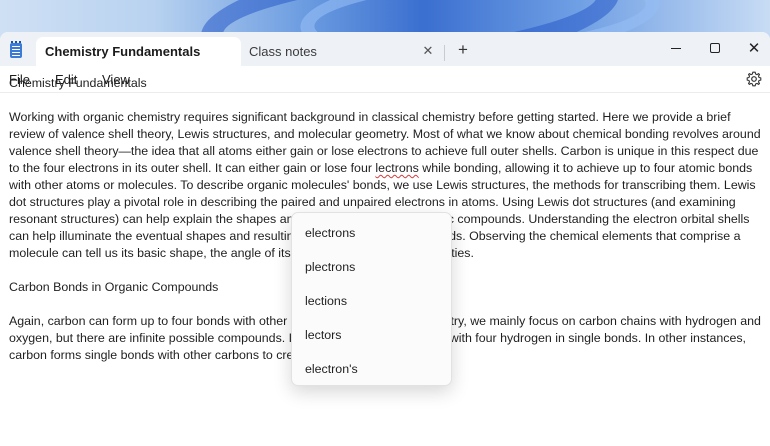 The width and height of the screenshot is (770, 446). I want to click on notepad-app-icon, so click(16, 49).